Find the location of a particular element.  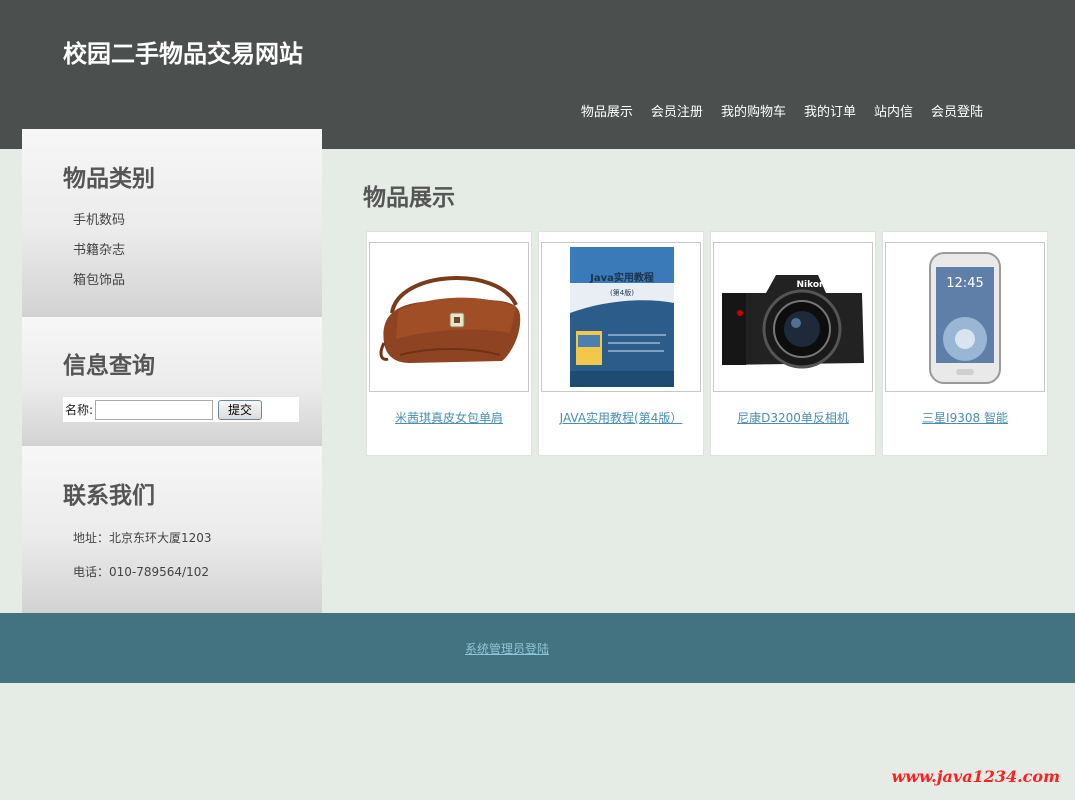

product-name: 米茜琪真皮女包单肩 is located at coordinates (449, 417).